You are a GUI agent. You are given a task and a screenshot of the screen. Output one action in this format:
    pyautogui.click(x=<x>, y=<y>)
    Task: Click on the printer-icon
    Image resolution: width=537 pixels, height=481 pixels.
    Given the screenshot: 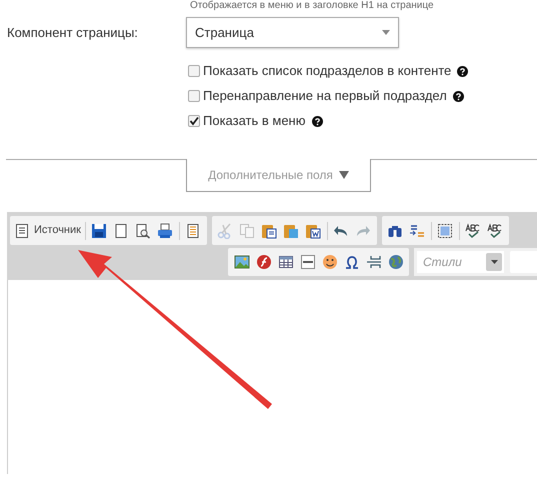 What is the action you would take?
    pyautogui.click(x=165, y=230)
    